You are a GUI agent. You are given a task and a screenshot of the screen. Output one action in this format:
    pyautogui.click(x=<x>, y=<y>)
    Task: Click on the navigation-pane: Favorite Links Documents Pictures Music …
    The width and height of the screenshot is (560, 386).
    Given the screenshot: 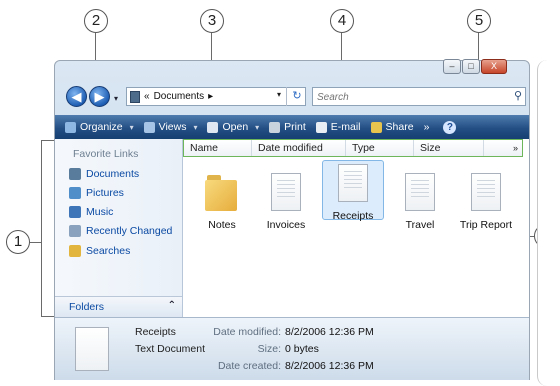 What is the action you would take?
    pyautogui.click(x=119, y=228)
    